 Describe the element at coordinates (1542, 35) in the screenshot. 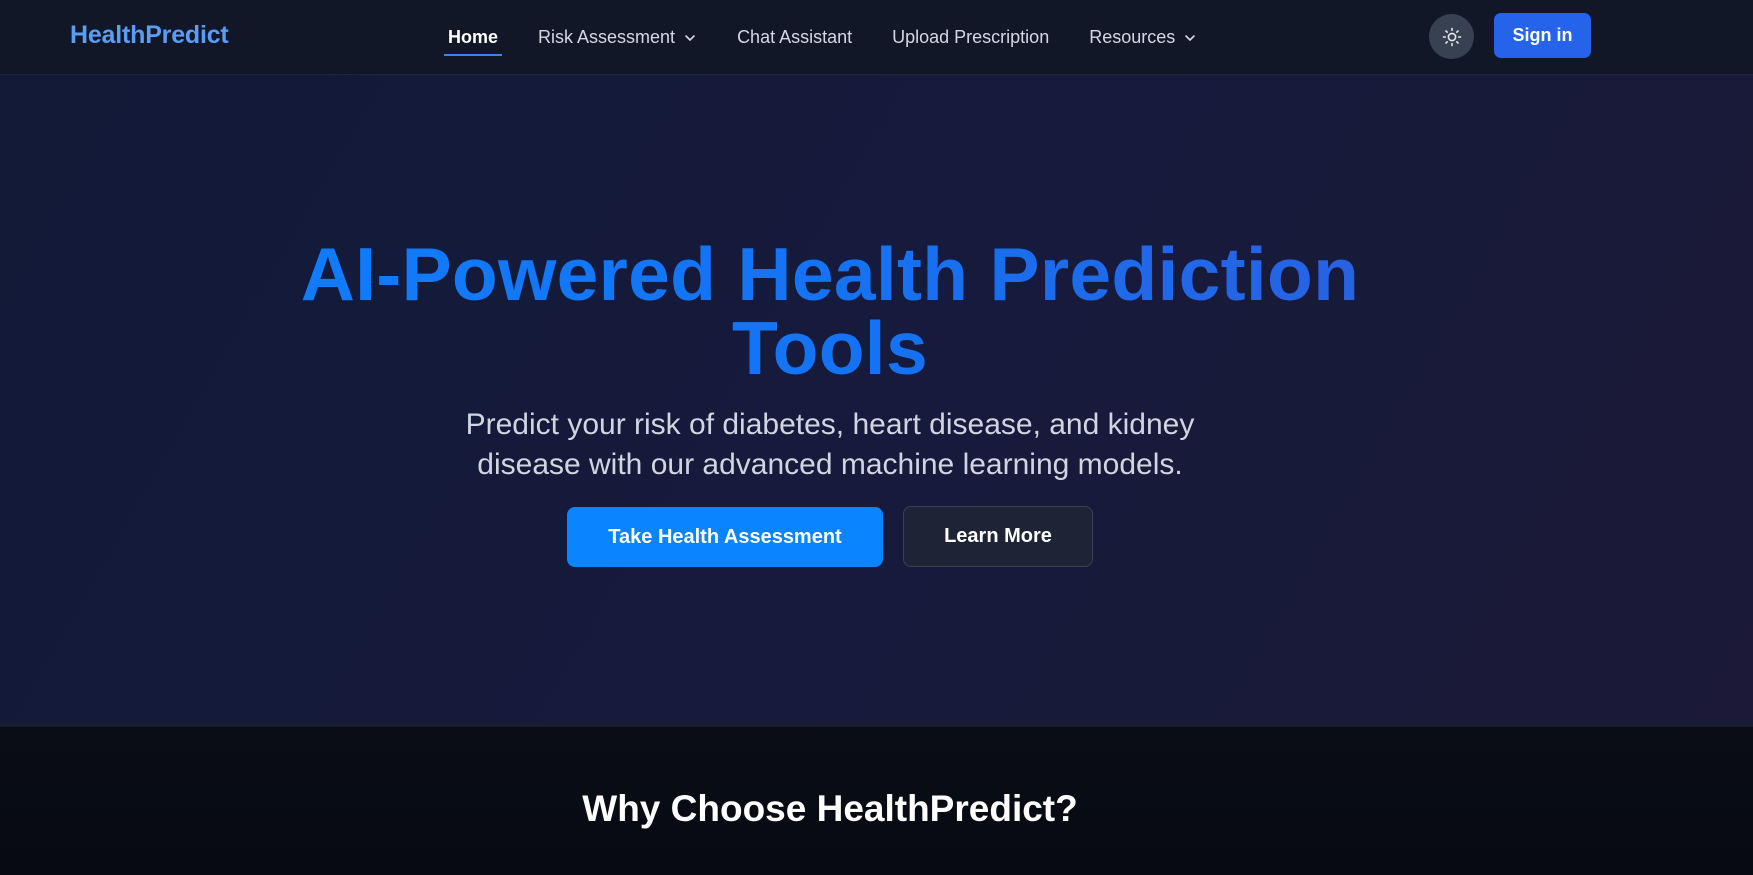

I see `sign-in-button: Sign in` at that location.